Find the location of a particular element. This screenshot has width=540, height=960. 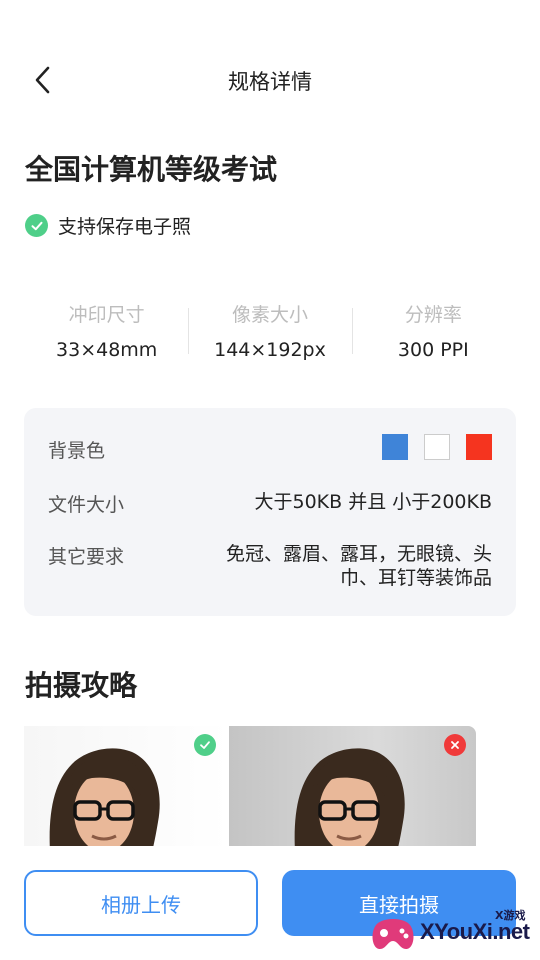

other-requirements-row: 其它要求 免冠、露眉、露耳，无眼镜、头 巾、耳钉等装饰品 is located at coordinates (270, 566).